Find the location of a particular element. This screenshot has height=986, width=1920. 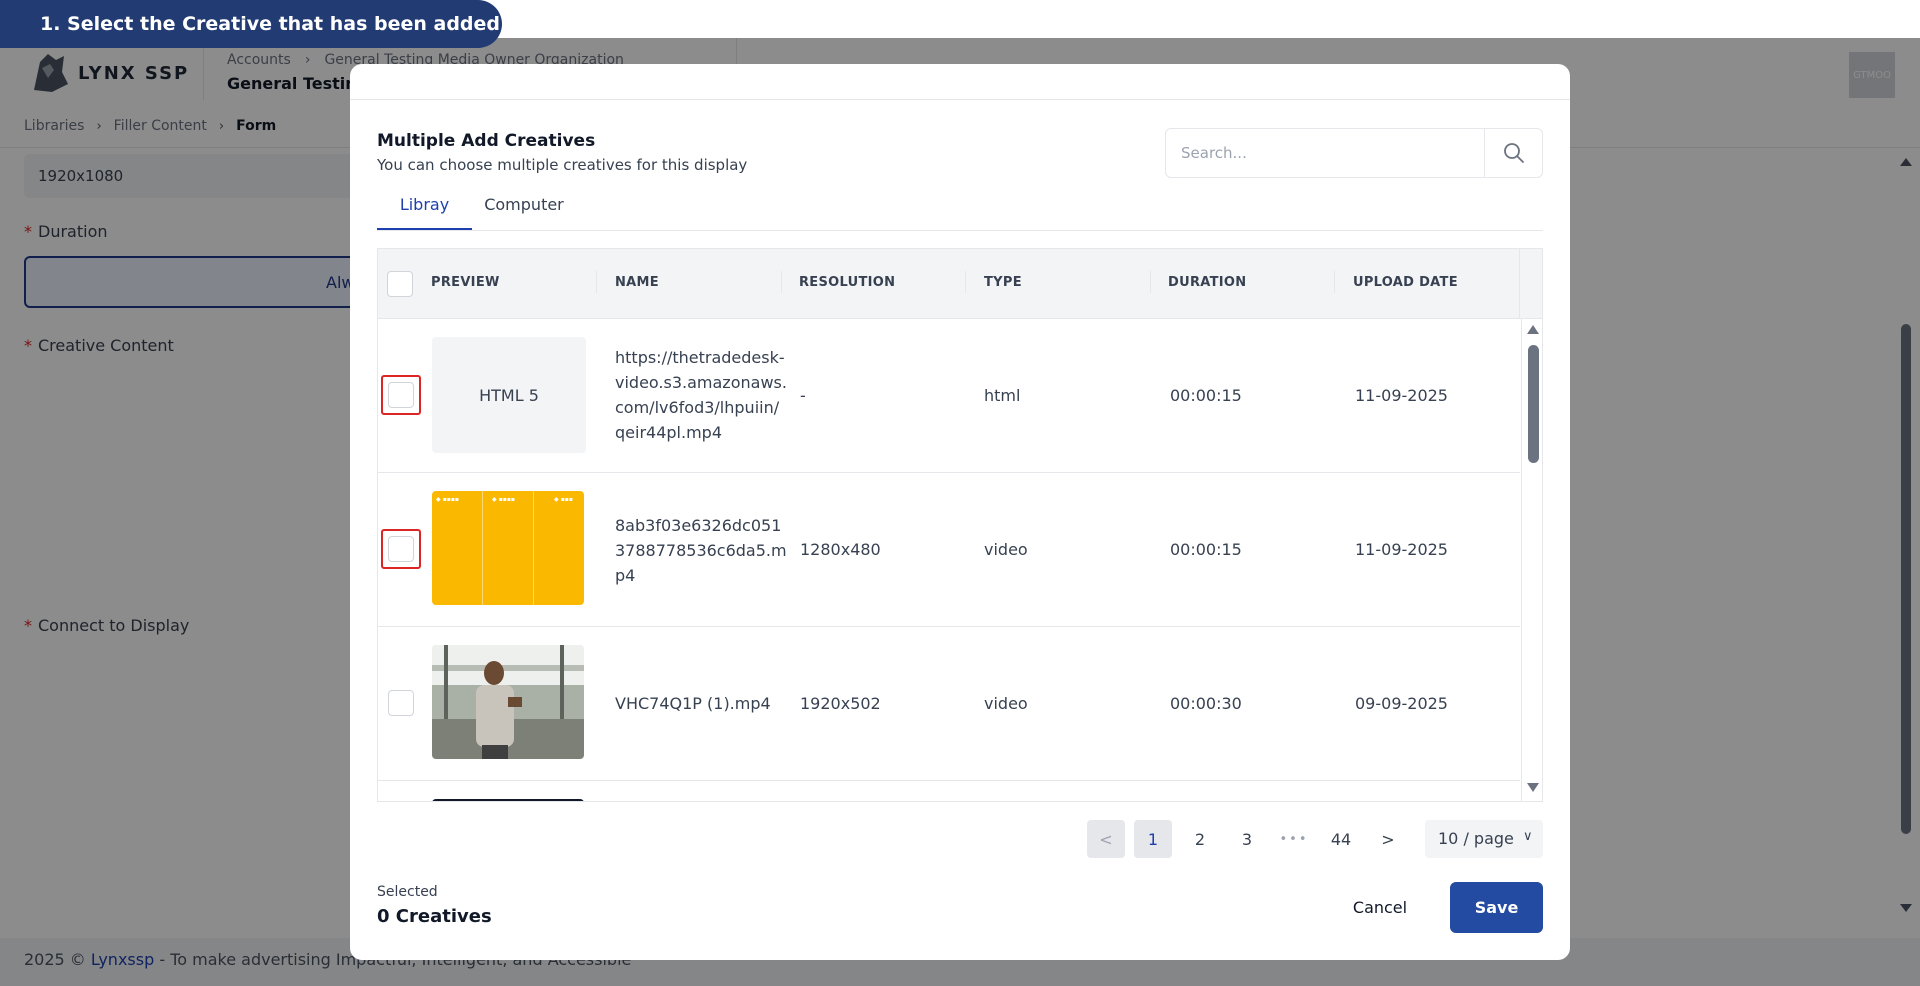

pagination-page-2: 2 is located at coordinates (1200, 839).